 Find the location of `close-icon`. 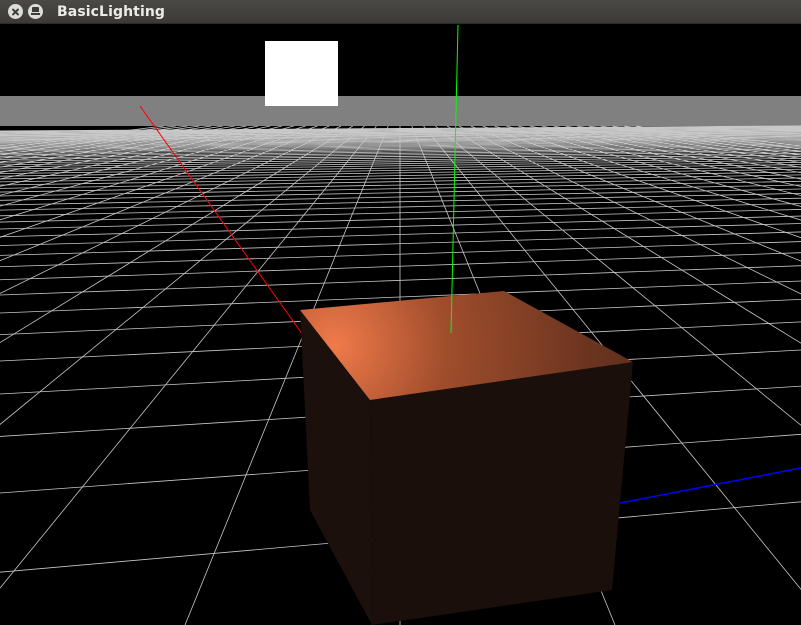

close-icon is located at coordinates (15, 11).